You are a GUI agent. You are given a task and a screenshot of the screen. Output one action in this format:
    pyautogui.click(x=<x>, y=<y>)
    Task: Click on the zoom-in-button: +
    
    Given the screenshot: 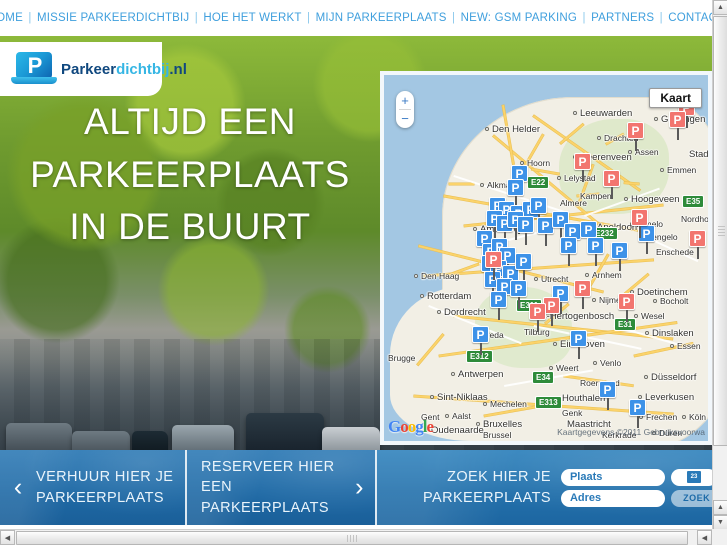 What is the action you would take?
    pyautogui.click(x=405, y=100)
    